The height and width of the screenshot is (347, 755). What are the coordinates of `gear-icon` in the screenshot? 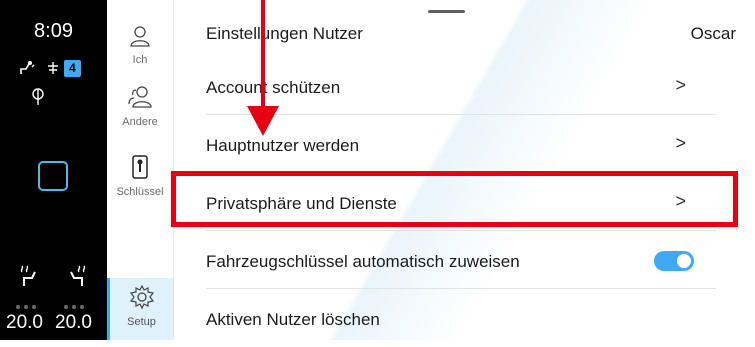 It's located at (142, 299).